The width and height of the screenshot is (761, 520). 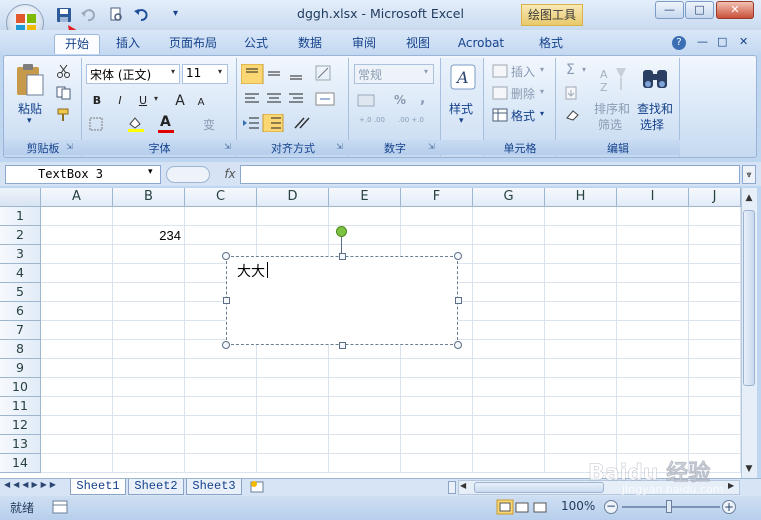 What do you see at coordinates (652, 124) in the screenshot?
I see `find-select-label-2: 选择` at bounding box center [652, 124].